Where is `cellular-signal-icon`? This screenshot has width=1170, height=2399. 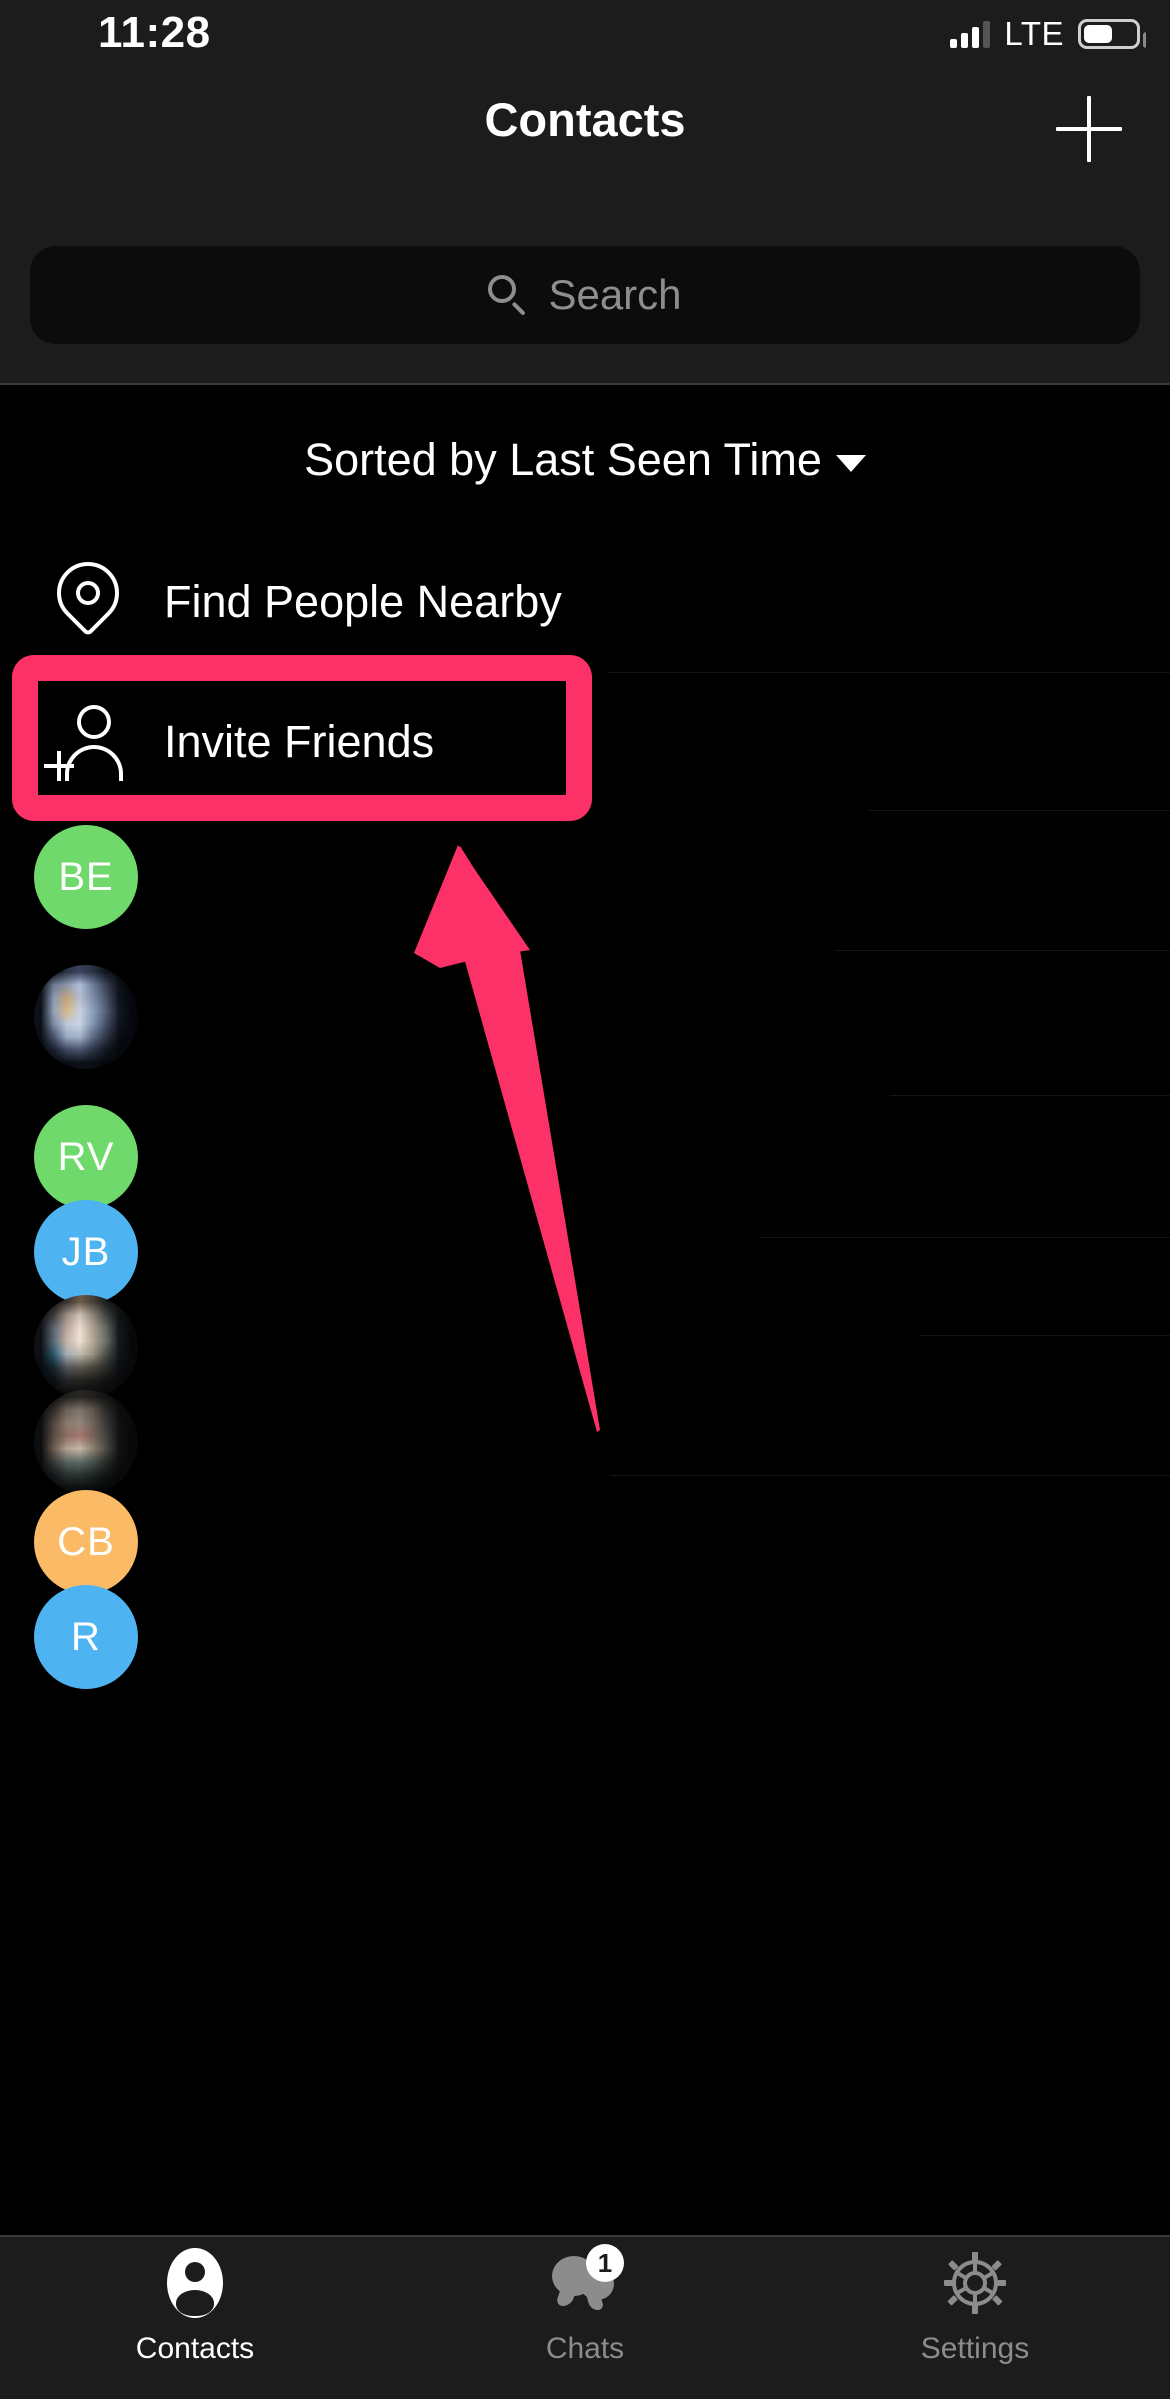
cellular-signal-icon is located at coordinates (970, 34).